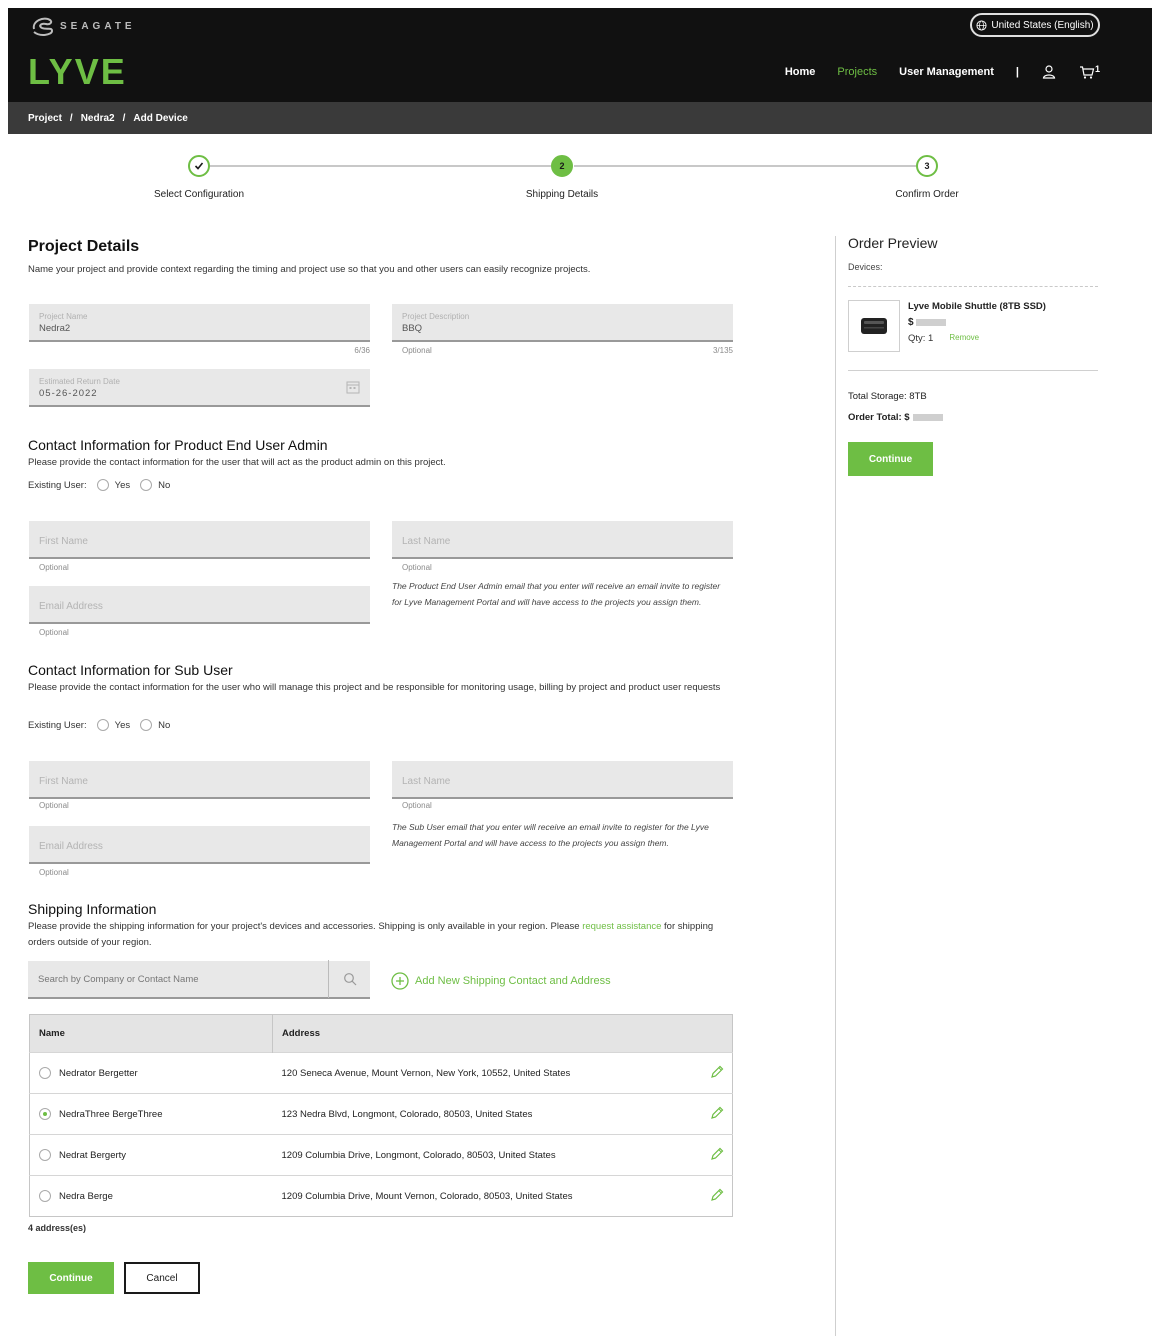 This screenshot has height=1342, width=1156. What do you see at coordinates (43, 26) in the screenshot?
I see `seagate-swirl-icon` at bounding box center [43, 26].